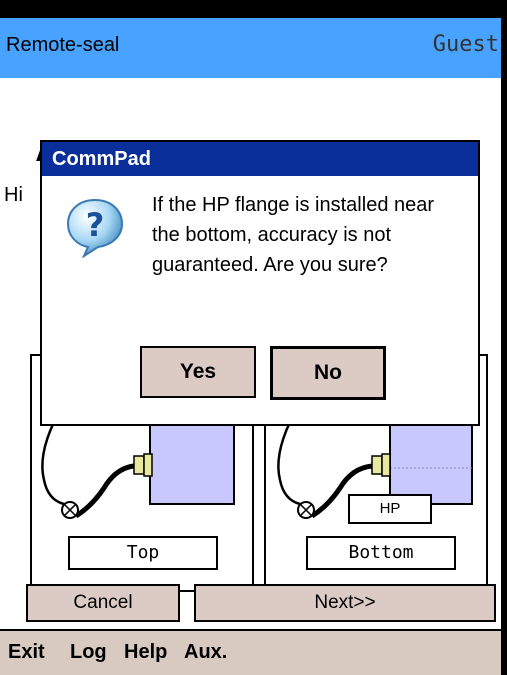 The height and width of the screenshot is (675, 507). Describe the element at coordinates (205, 652) in the screenshot. I see `menu-aux: Aux.` at that location.